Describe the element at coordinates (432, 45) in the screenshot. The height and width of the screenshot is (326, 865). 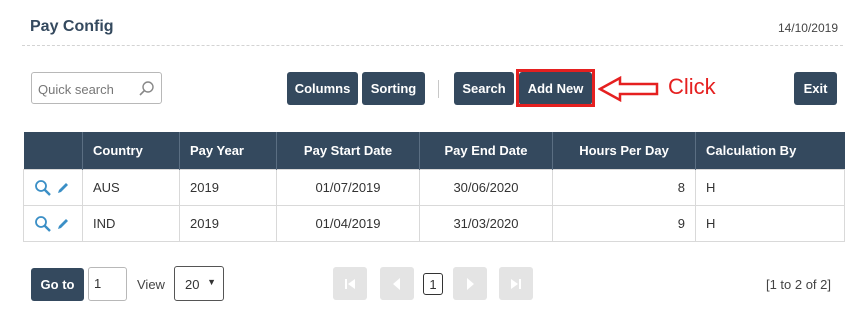
I see `header-divider` at that location.